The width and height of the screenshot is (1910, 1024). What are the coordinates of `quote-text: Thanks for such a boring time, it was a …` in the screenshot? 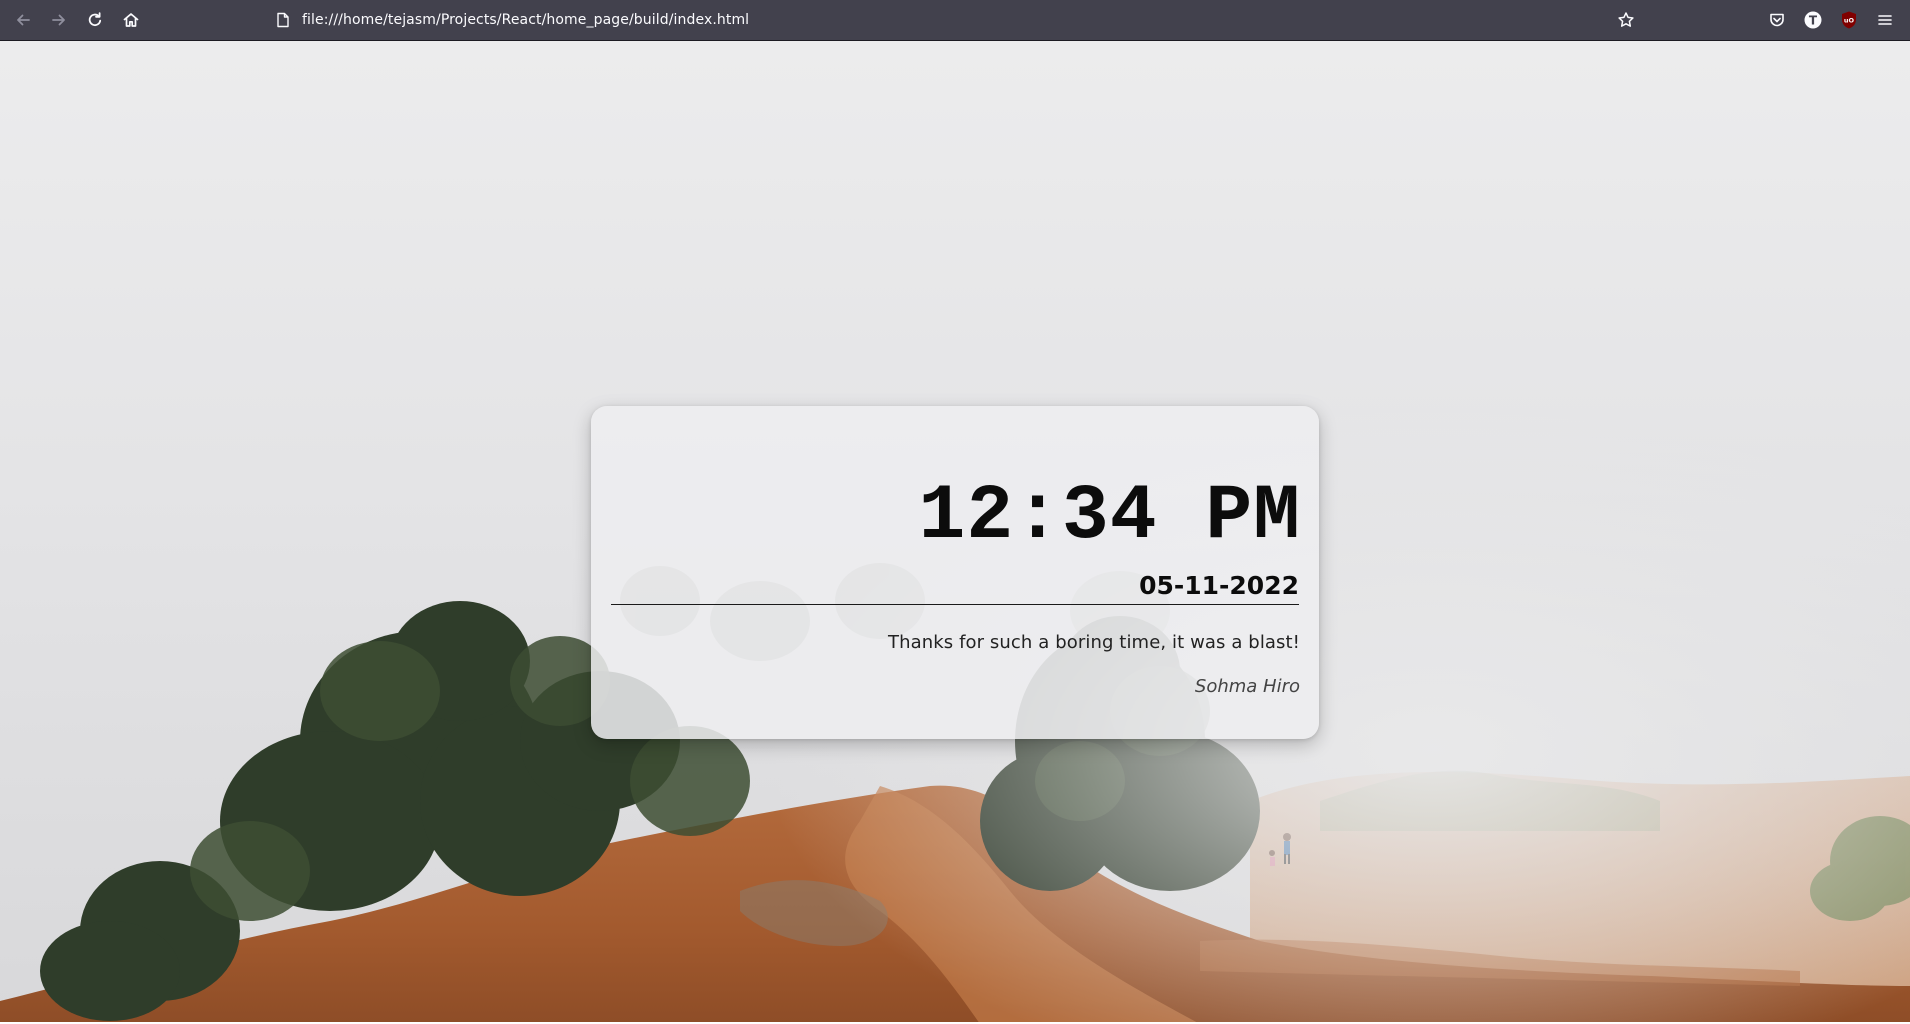 It's located at (1094, 642).